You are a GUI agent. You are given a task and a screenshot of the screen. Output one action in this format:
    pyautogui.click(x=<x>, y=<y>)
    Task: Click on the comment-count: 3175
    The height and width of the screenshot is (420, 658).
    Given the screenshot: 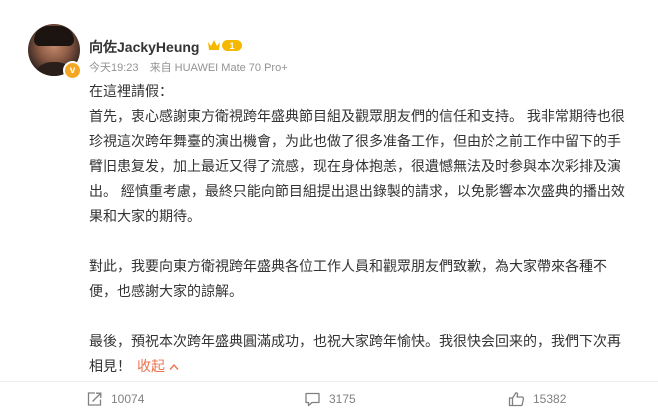 What is the action you would take?
    pyautogui.click(x=342, y=399)
    